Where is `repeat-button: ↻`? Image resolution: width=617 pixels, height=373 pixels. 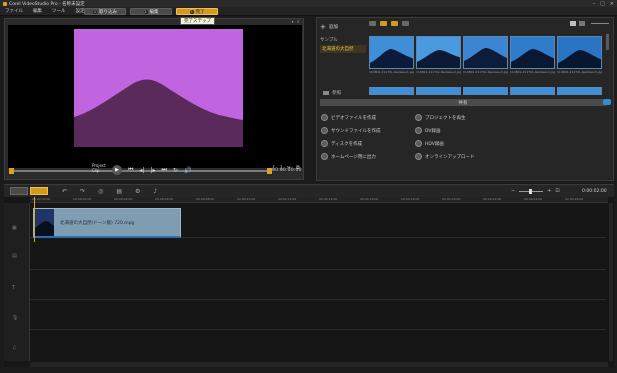 repeat-button: ↻ is located at coordinates (175, 170).